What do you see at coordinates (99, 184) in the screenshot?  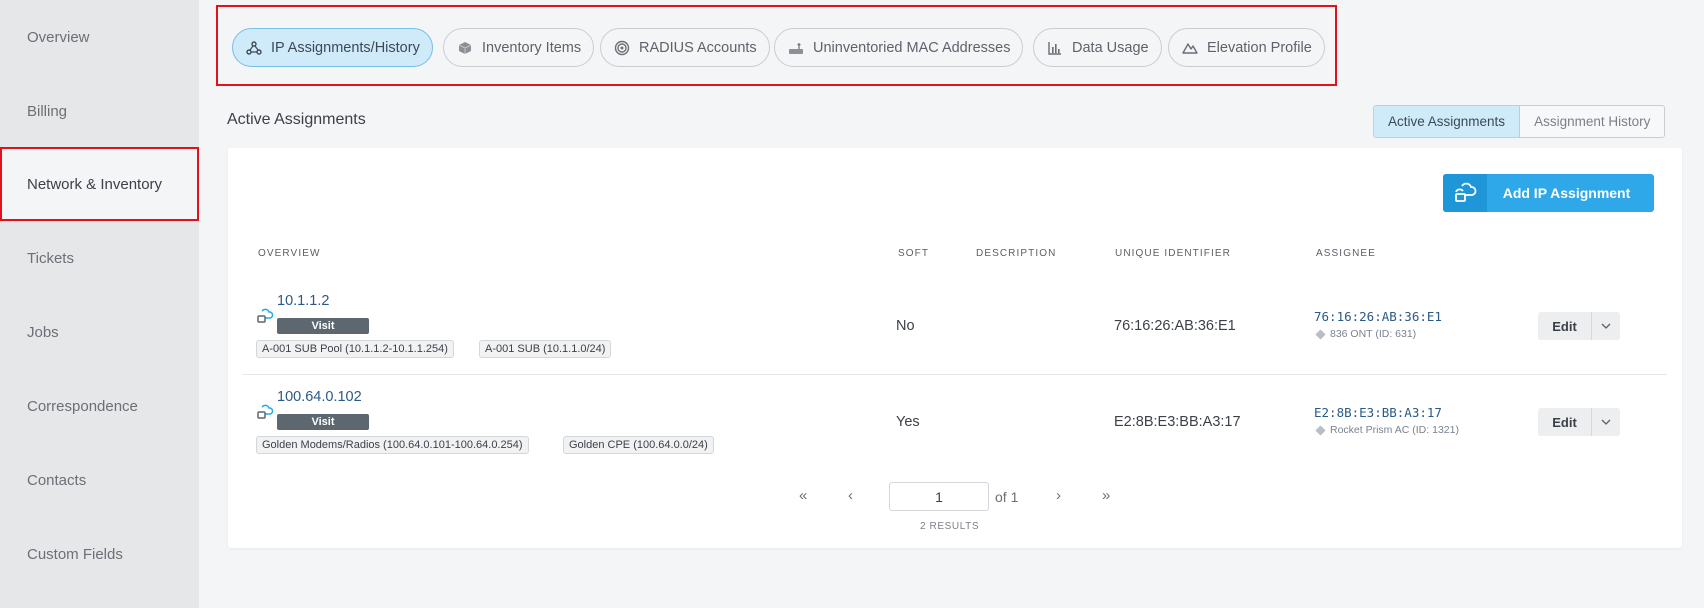 I see `sidebar-item-network-inventory: Network & Inventory` at bounding box center [99, 184].